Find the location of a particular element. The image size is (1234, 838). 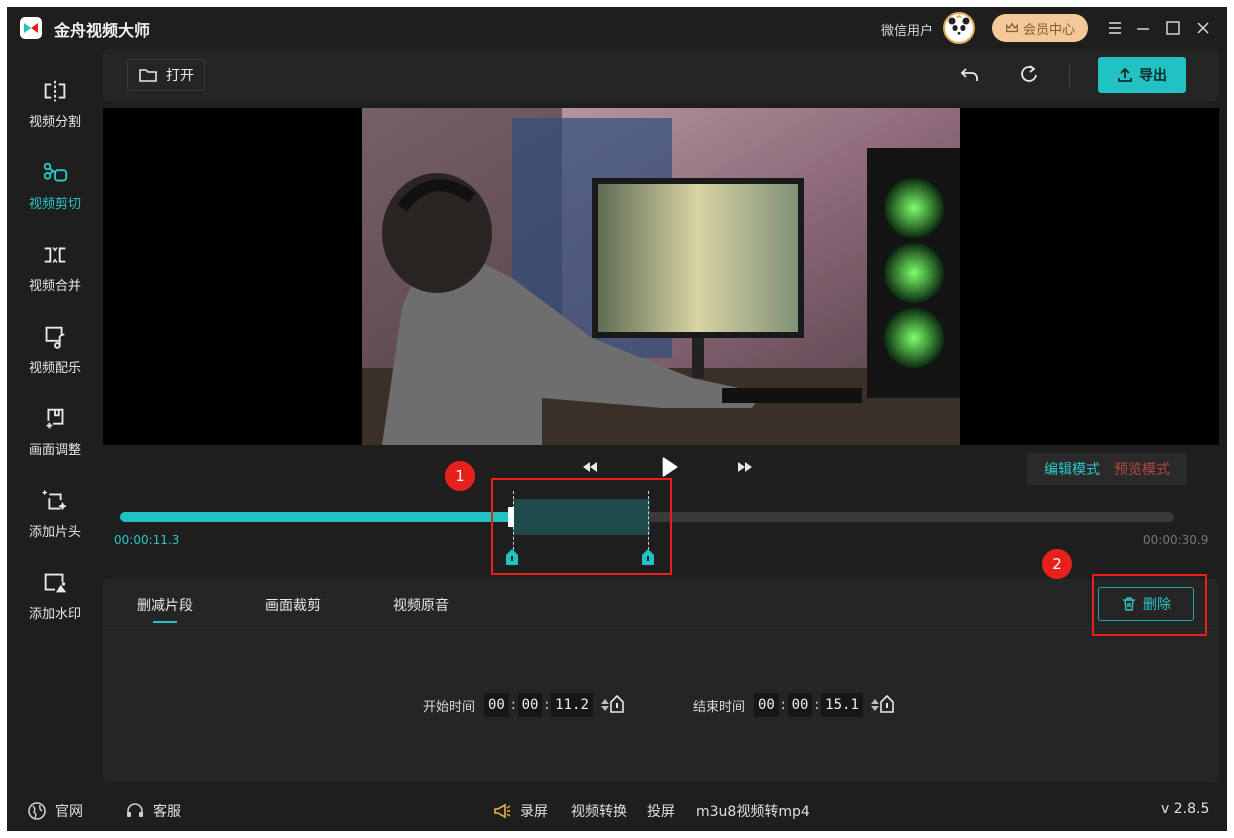

close-button is located at coordinates (1203, 28).